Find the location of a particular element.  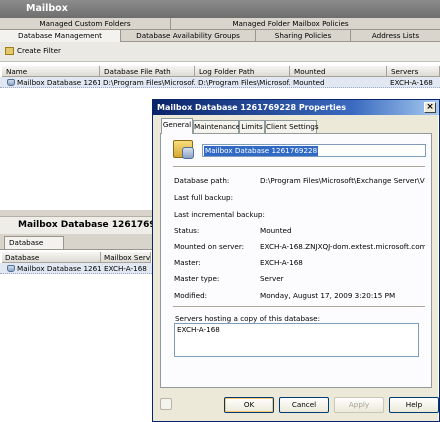

cell-mounted: Mounted is located at coordinates (309, 82).